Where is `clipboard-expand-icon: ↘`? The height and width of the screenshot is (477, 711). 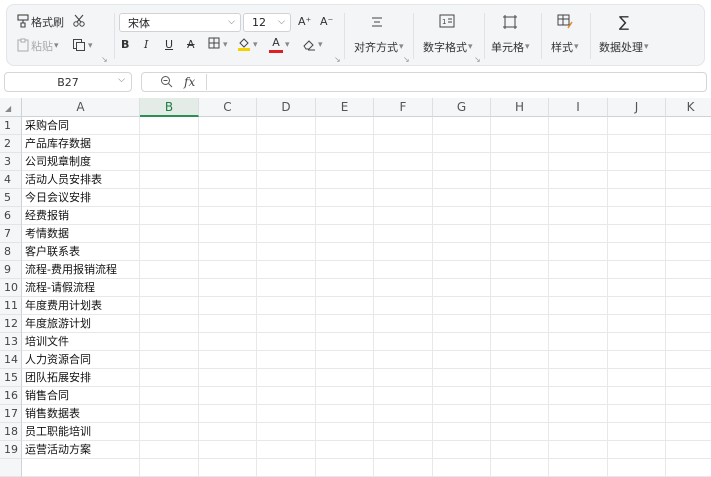 clipboard-expand-icon: ↘ is located at coordinates (104, 59).